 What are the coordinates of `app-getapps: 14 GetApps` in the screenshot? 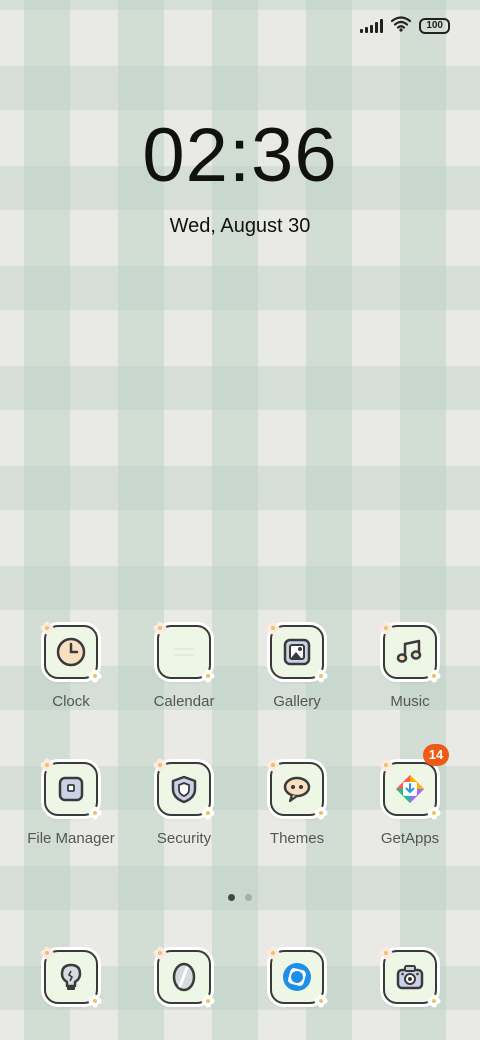 It's located at (410, 795).